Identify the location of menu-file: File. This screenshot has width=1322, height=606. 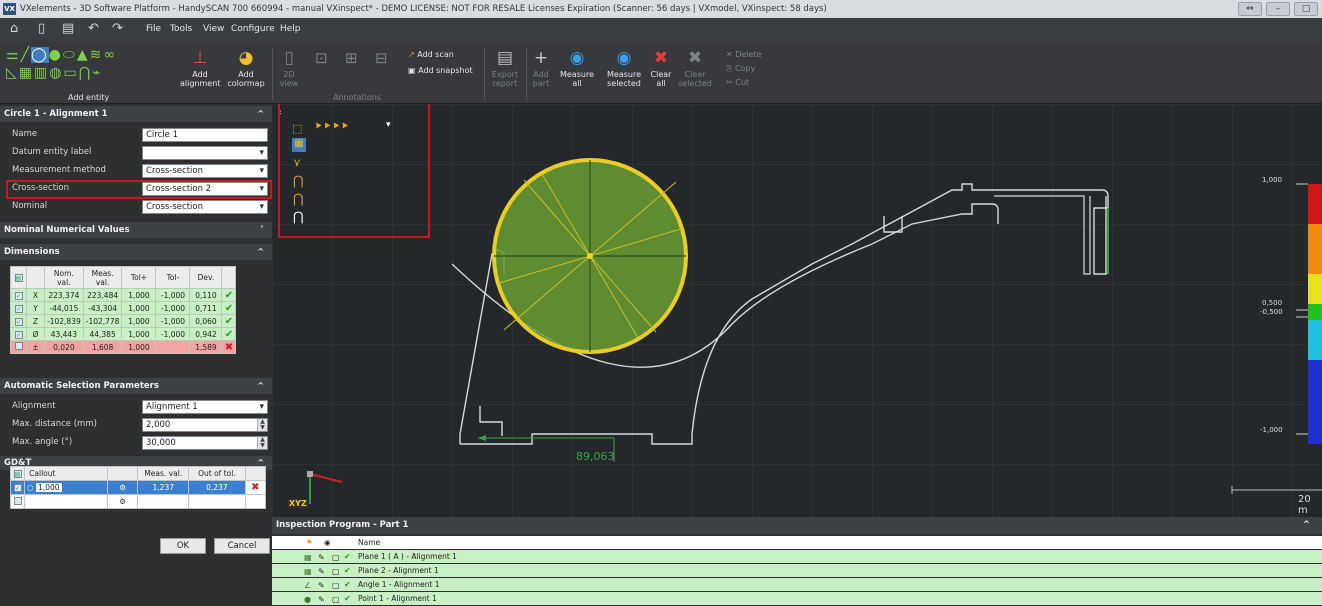
(153, 29).